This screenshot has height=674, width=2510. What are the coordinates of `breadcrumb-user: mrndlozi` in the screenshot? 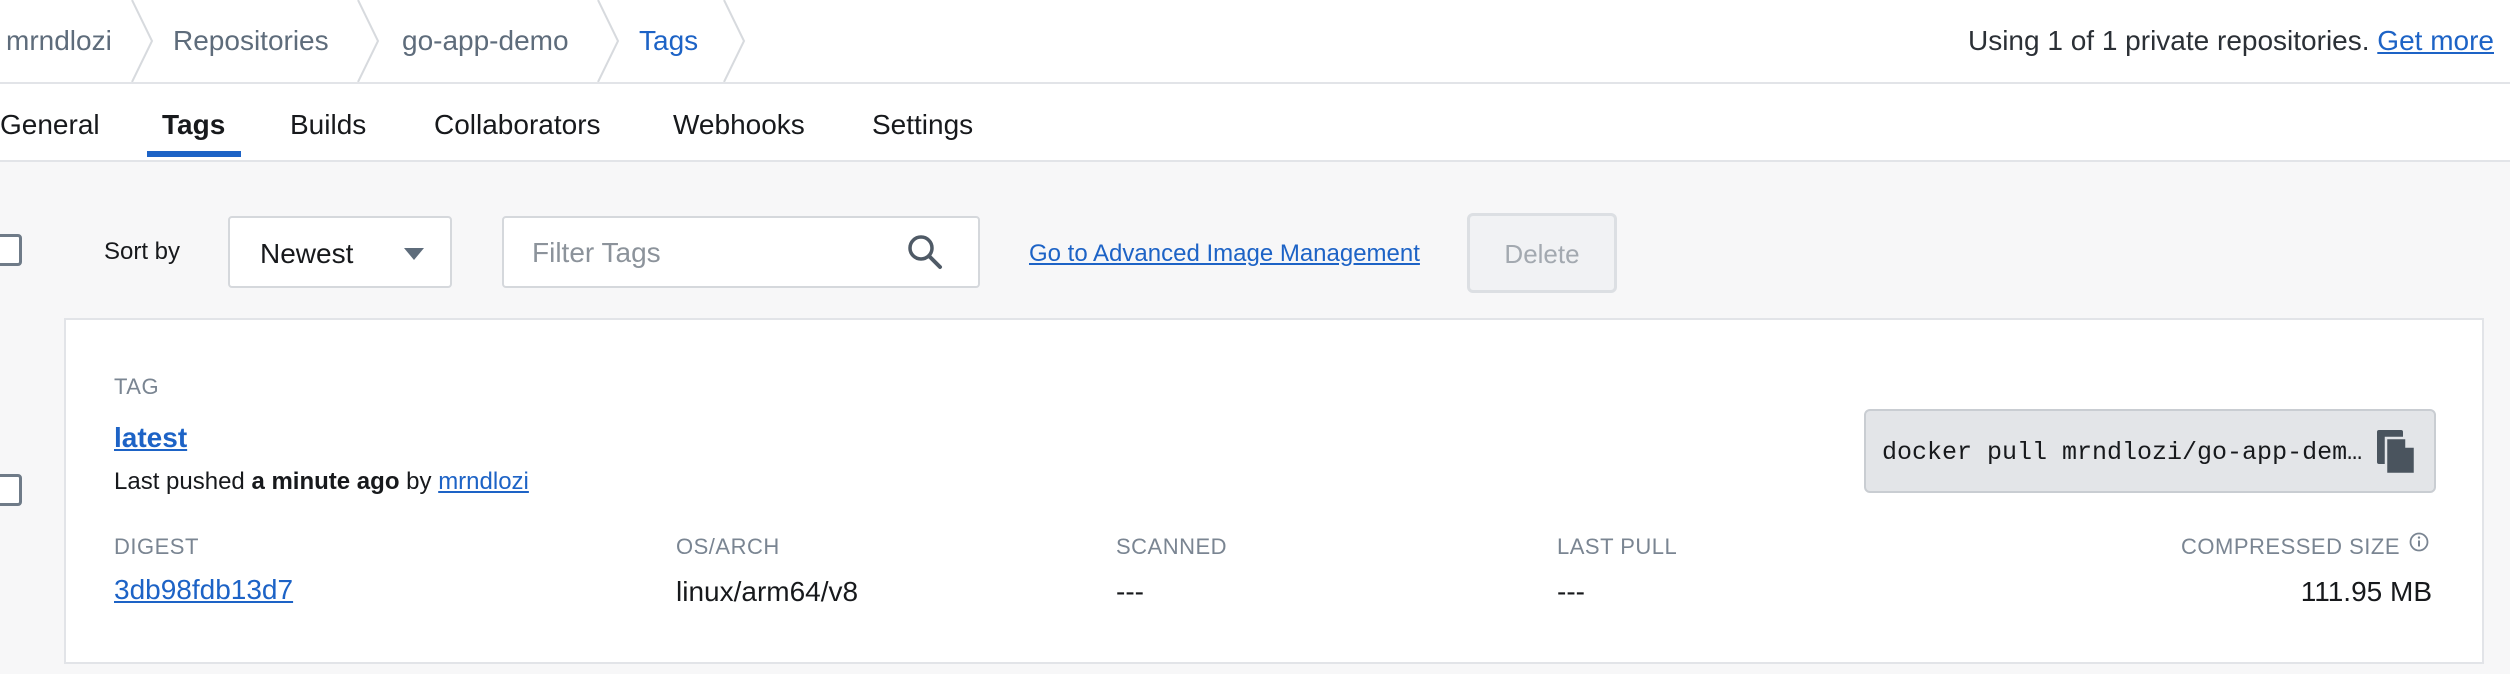 It's located at (59, 41).